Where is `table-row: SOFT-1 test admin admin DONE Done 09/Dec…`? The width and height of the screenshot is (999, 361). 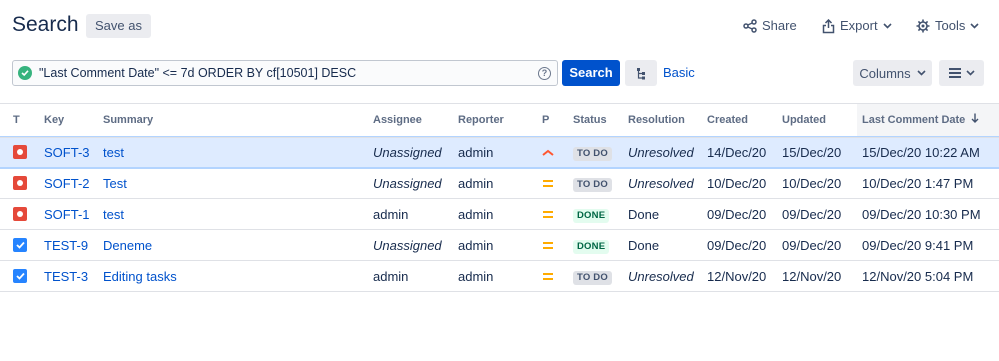 table-row: SOFT-1 test admin admin DONE Done 09/Dec… is located at coordinates (499, 214).